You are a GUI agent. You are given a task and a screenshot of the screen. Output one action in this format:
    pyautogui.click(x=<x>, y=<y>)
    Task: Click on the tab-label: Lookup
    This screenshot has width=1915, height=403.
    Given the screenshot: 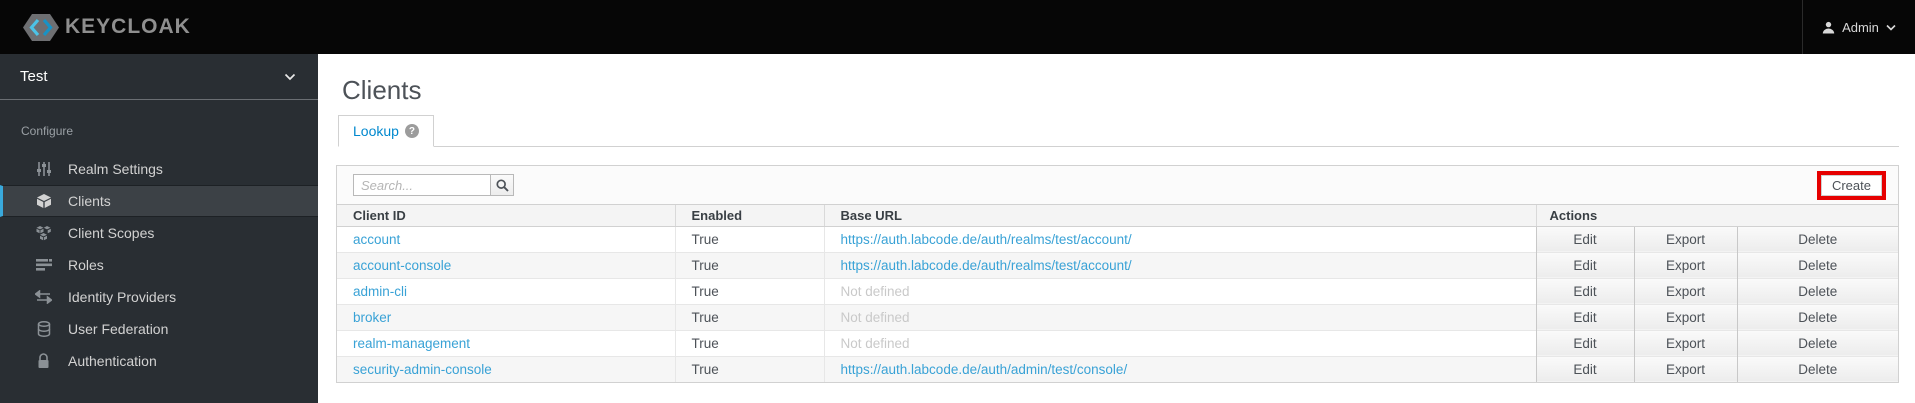 What is the action you would take?
    pyautogui.click(x=376, y=131)
    